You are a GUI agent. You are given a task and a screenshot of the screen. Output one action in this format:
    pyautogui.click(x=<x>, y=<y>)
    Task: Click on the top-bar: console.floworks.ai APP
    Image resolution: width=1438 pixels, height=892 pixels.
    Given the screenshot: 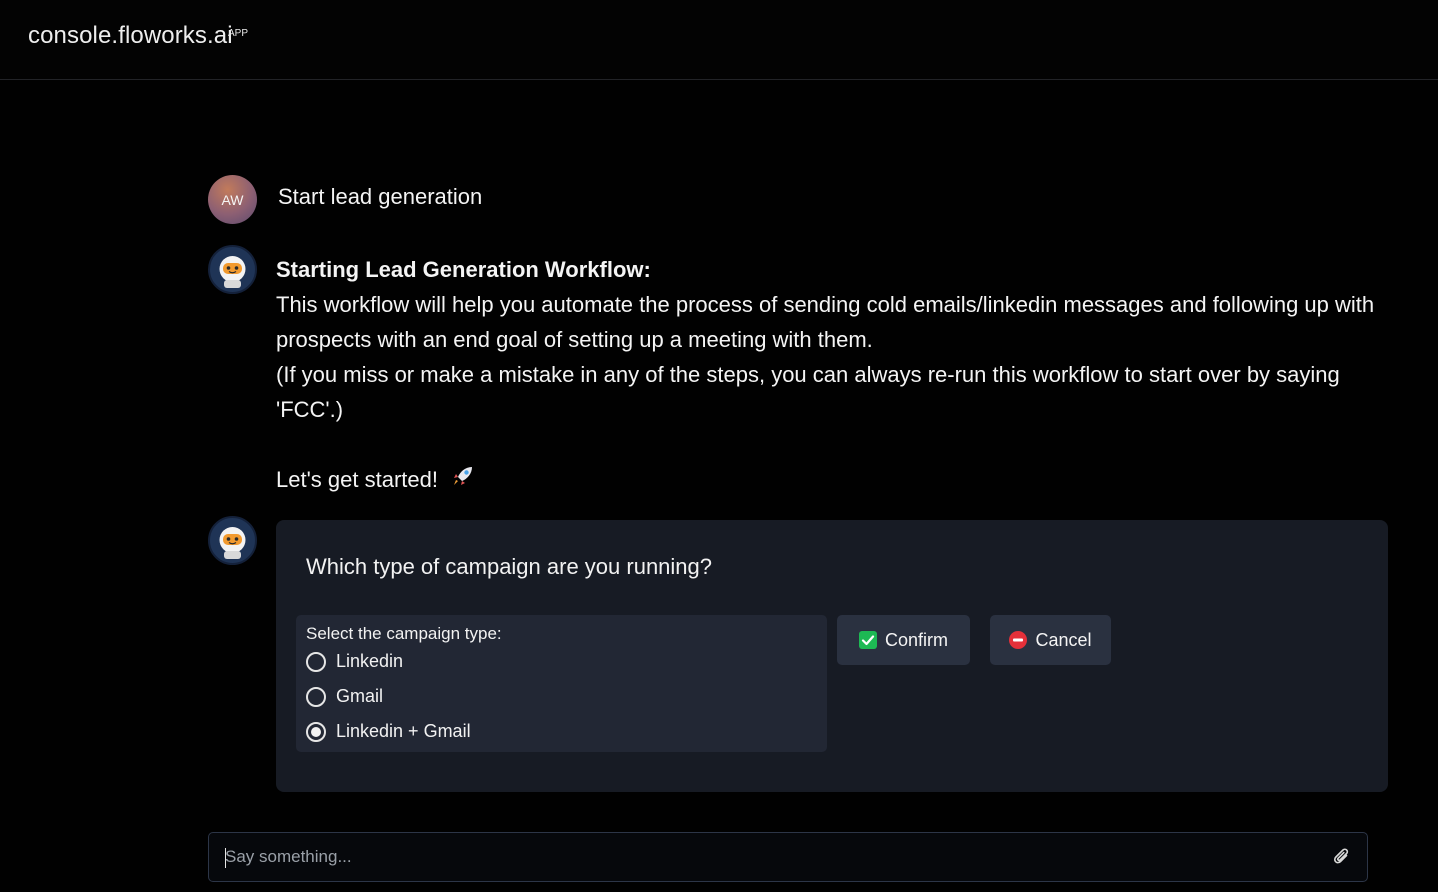 What is the action you would take?
    pyautogui.click(x=719, y=40)
    